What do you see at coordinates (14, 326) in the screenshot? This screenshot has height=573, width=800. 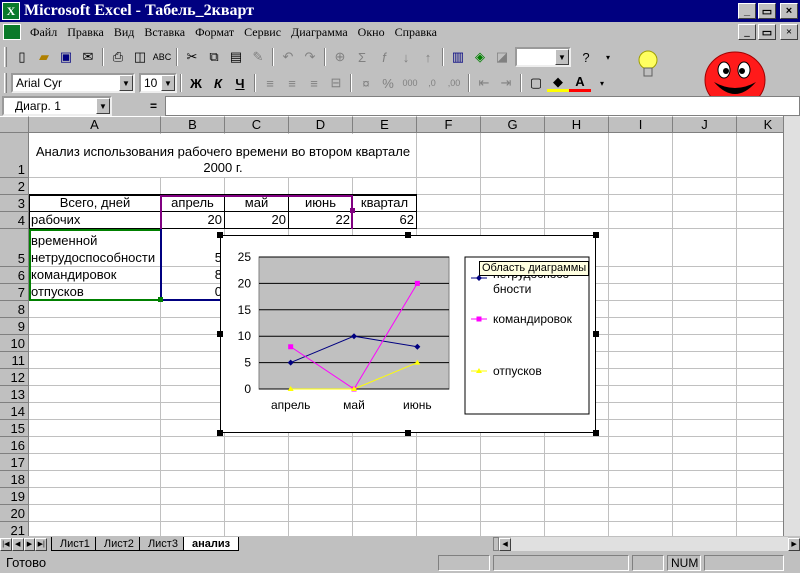 I see `row-header: 9` at bounding box center [14, 326].